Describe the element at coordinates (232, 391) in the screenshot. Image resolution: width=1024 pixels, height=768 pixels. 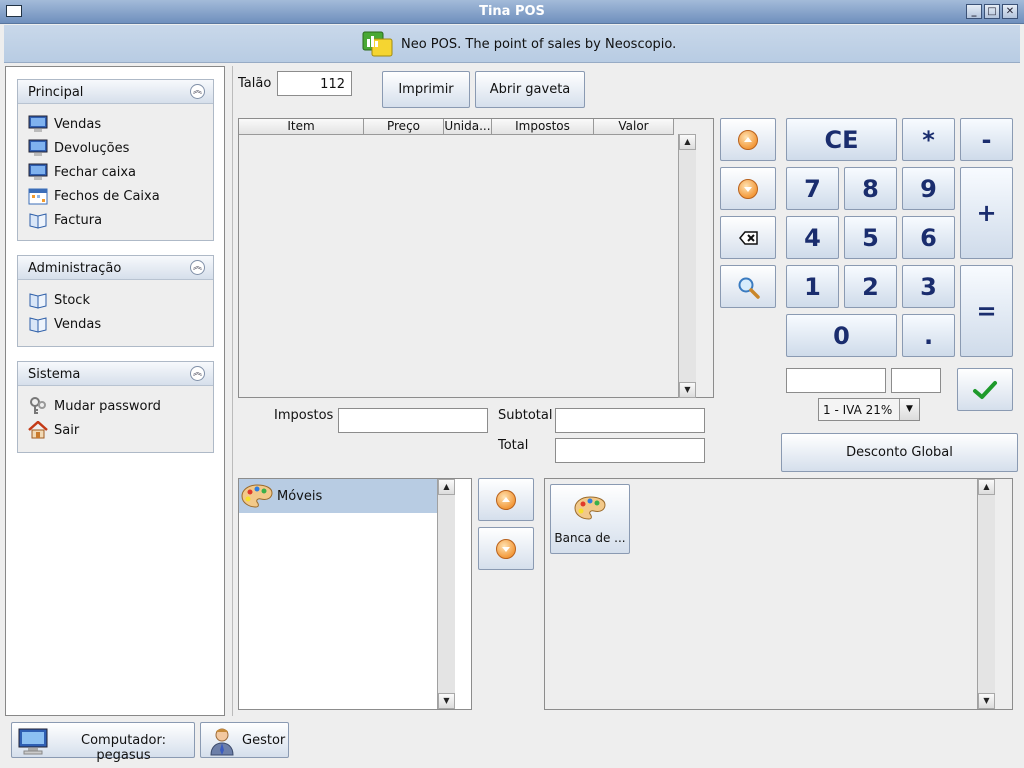
I see `splitter` at that location.